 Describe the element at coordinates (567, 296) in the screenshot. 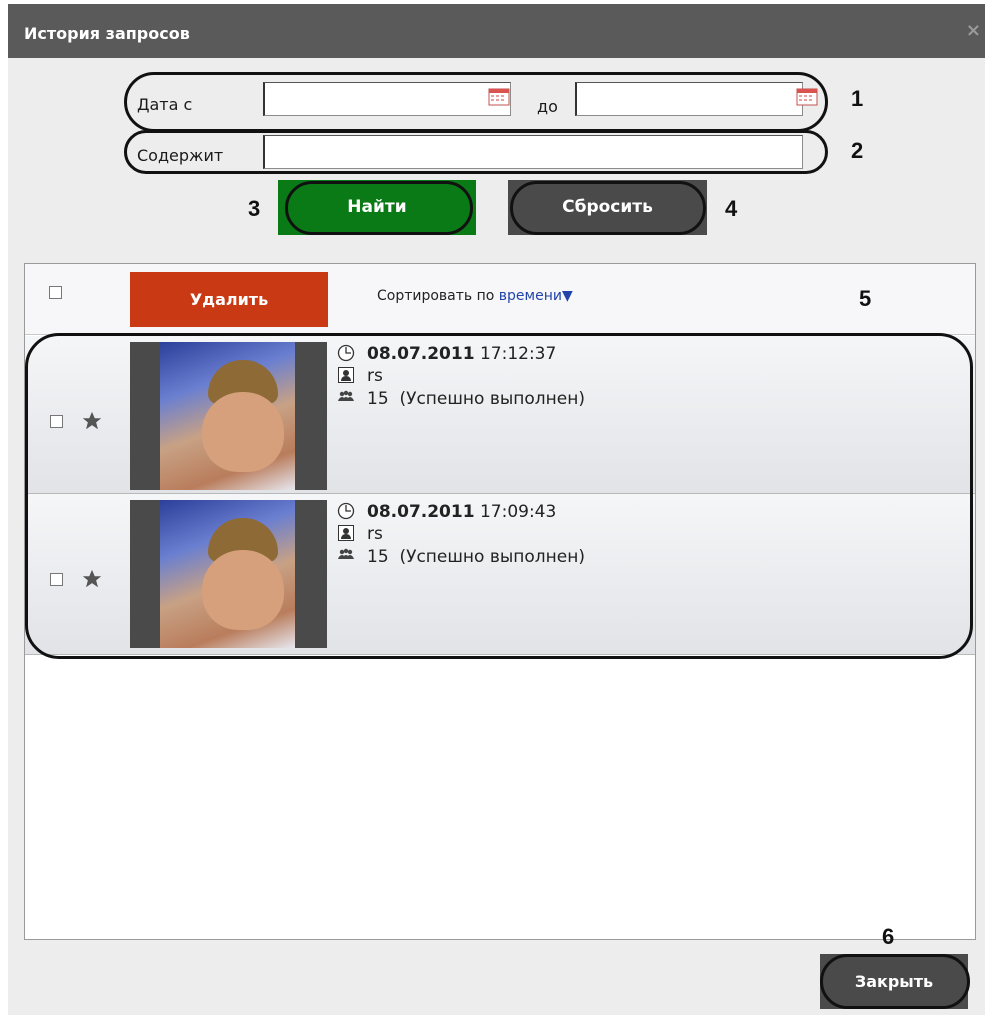

I see `sort-arrow-icon: ▼` at that location.